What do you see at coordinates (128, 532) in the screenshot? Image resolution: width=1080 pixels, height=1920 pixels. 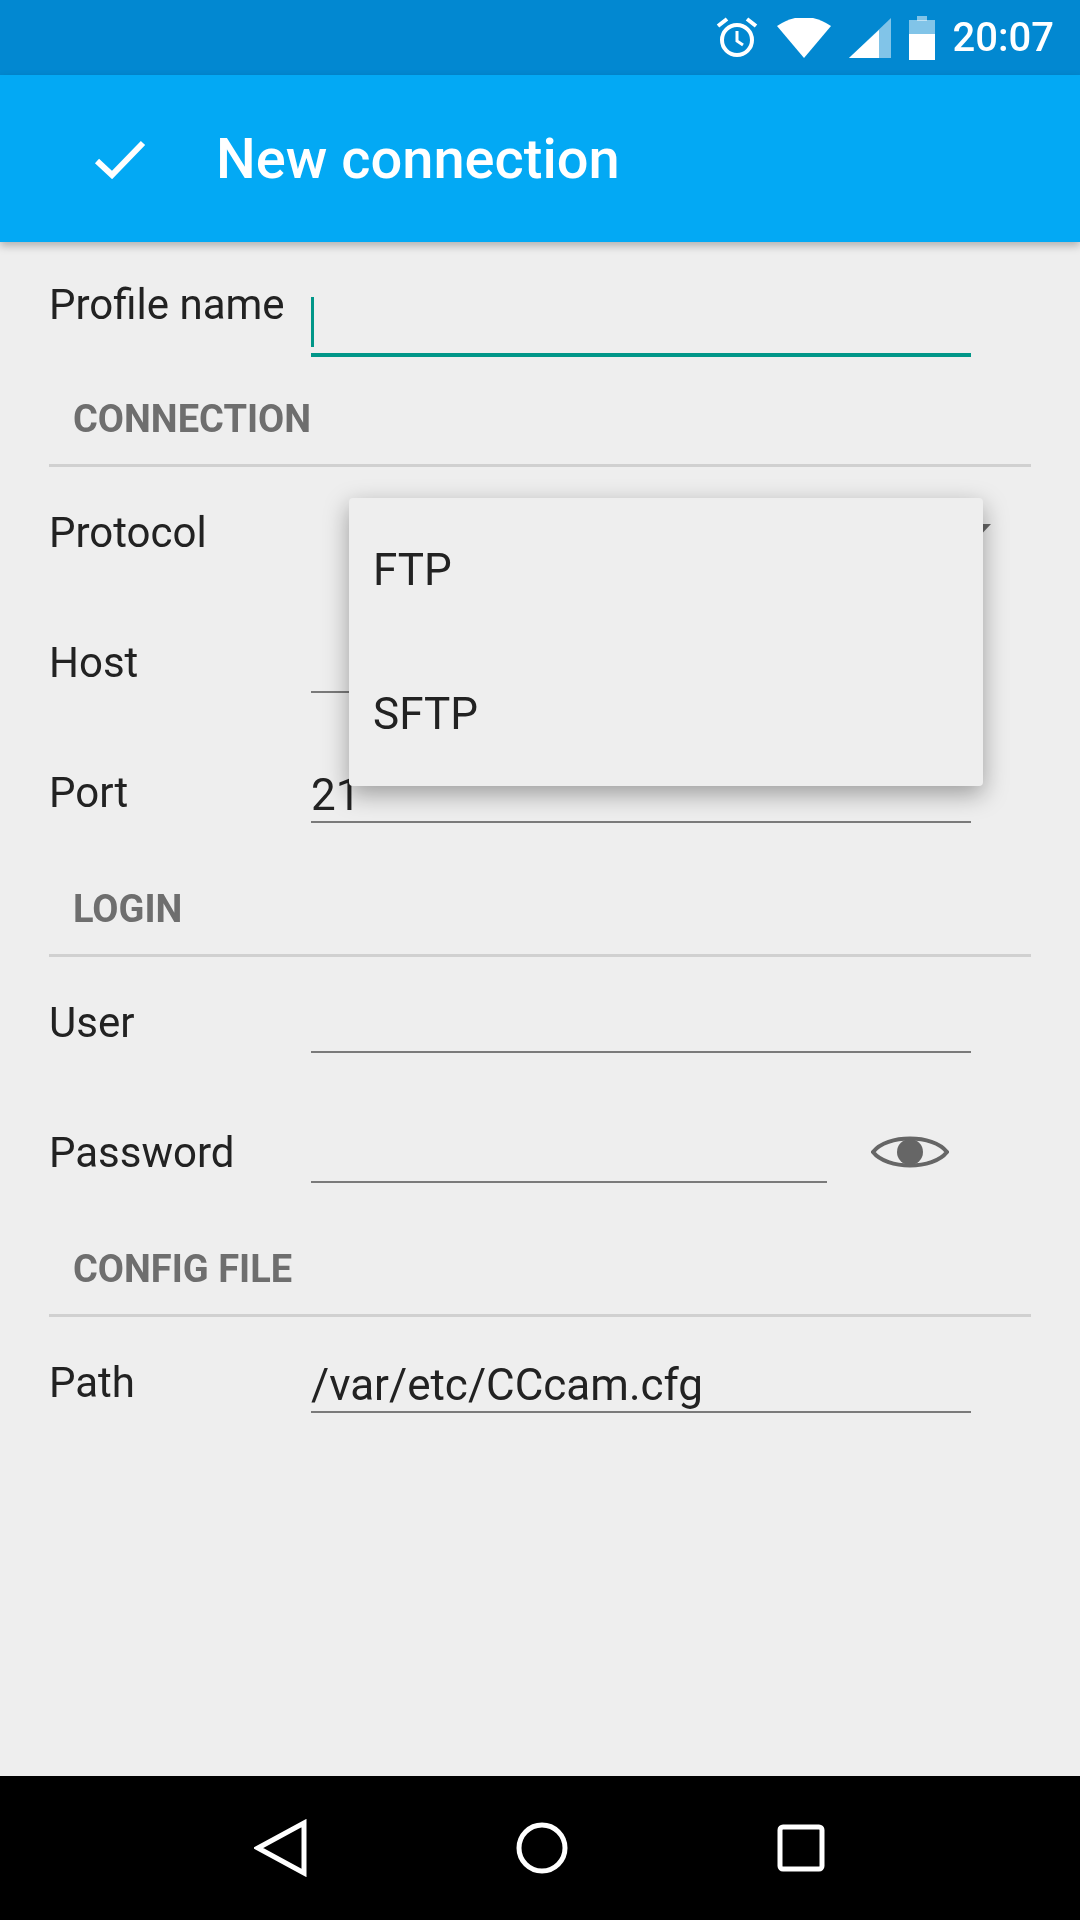 I see `field-label: Protocol` at bounding box center [128, 532].